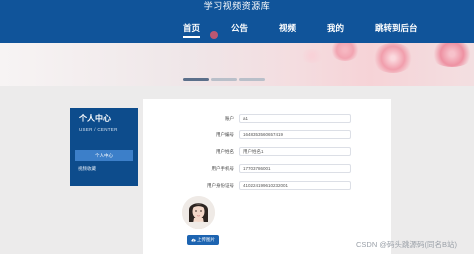 The image size is (474, 254). Describe the element at coordinates (406, 244) in the screenshot. I see `watermark-text: CSDN @码头跳源码(同名B站)` at that location.